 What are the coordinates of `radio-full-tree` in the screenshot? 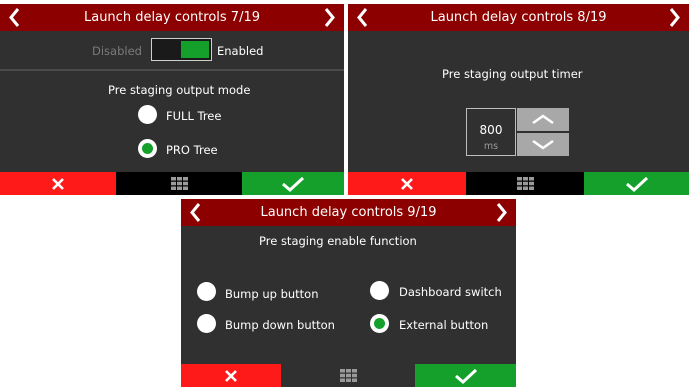 It's located at (147, 114).